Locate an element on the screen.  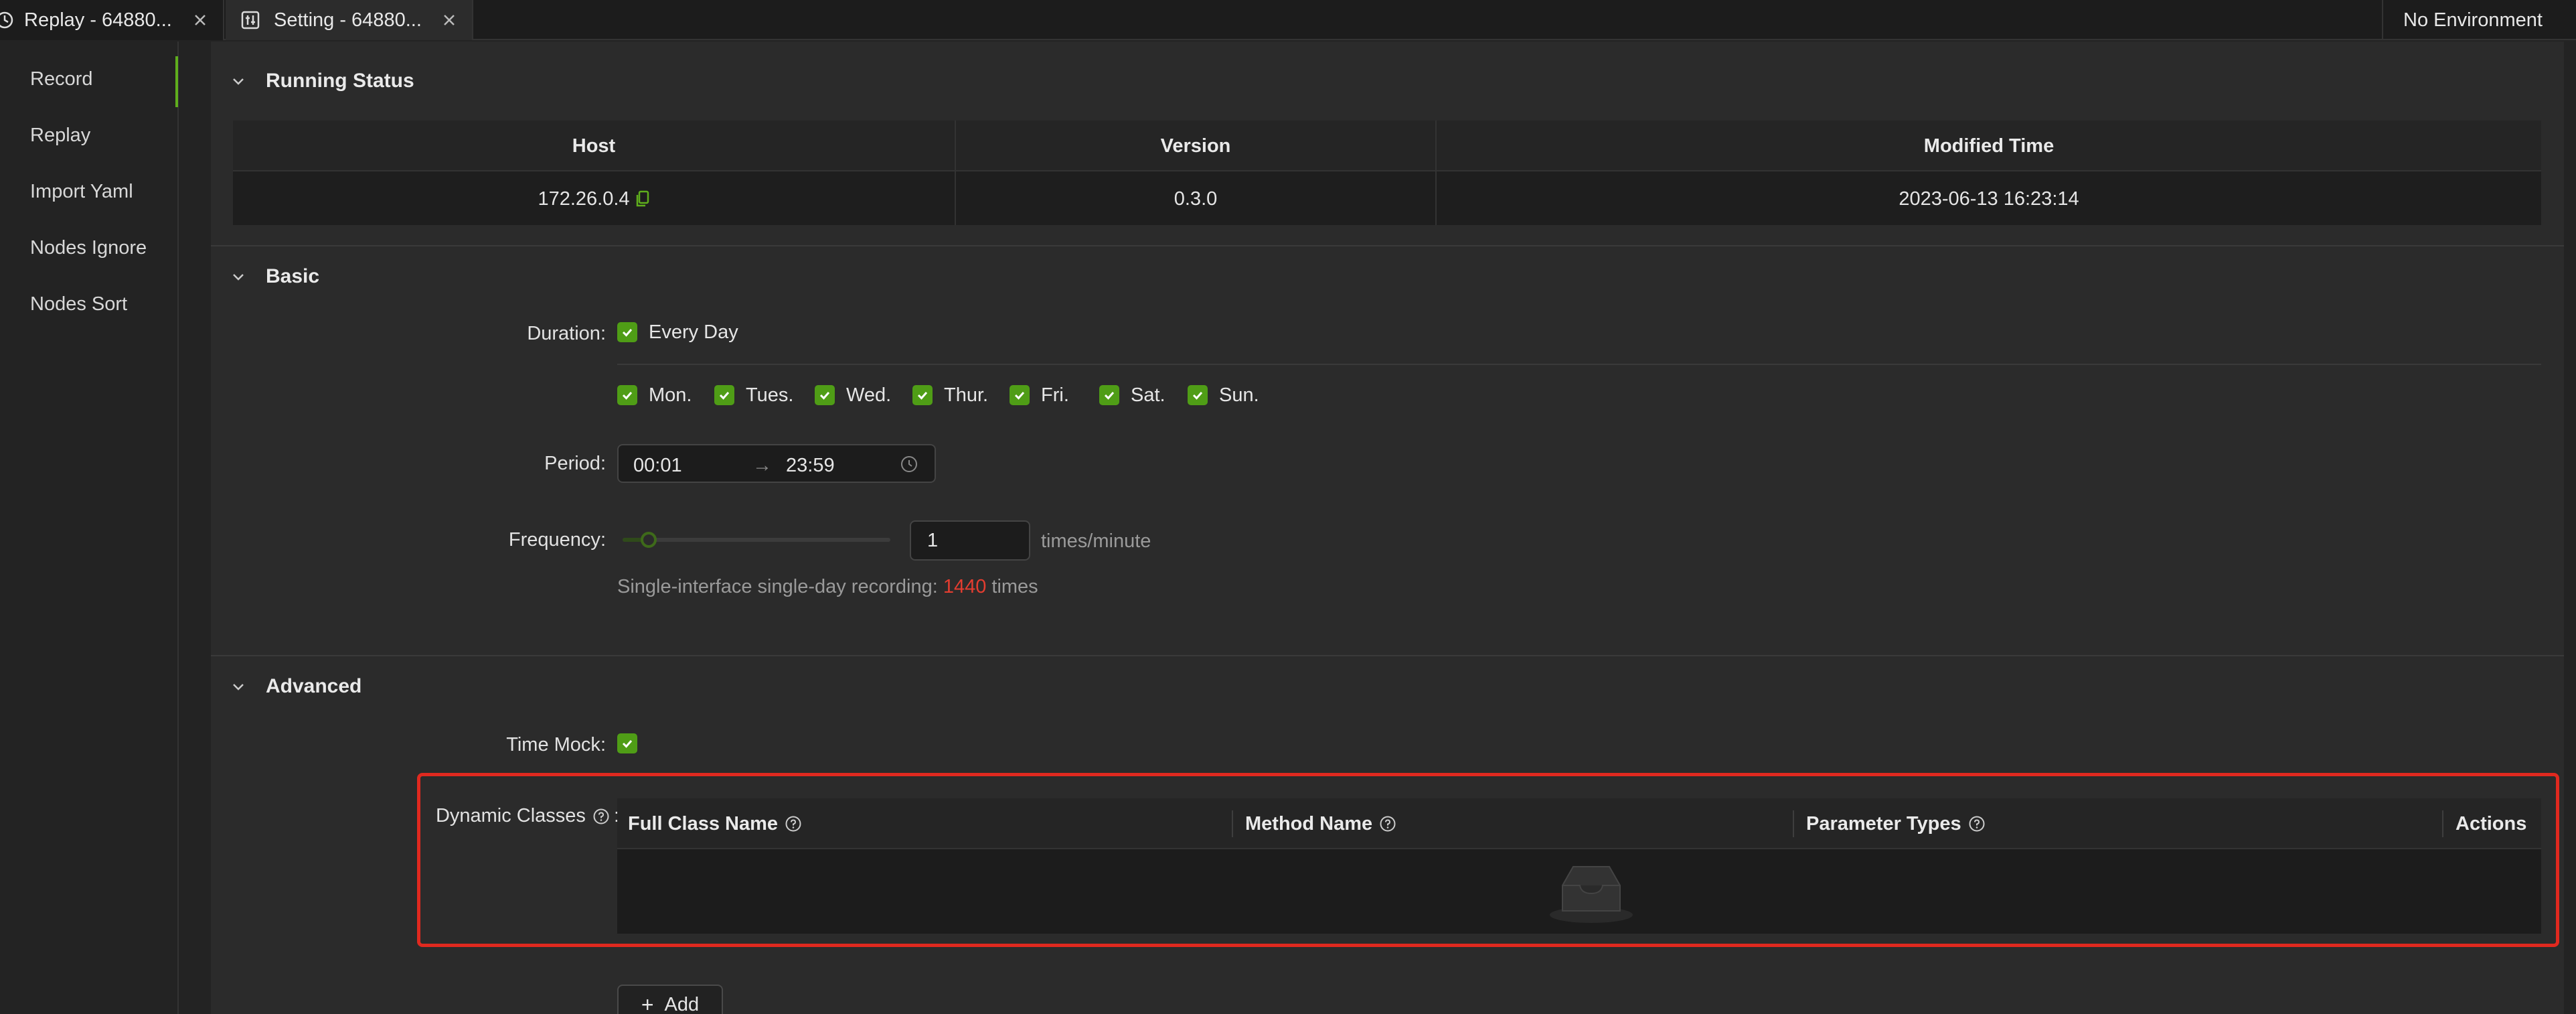
sidebar-item-replay: Replay is located at coordinates (60, 136).